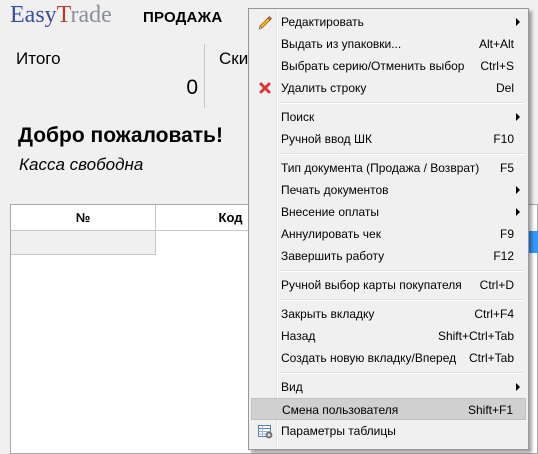 This screenshot has height=454, width=538. I want to click on menu-item-label: Завершить работу, so click(333, 256).